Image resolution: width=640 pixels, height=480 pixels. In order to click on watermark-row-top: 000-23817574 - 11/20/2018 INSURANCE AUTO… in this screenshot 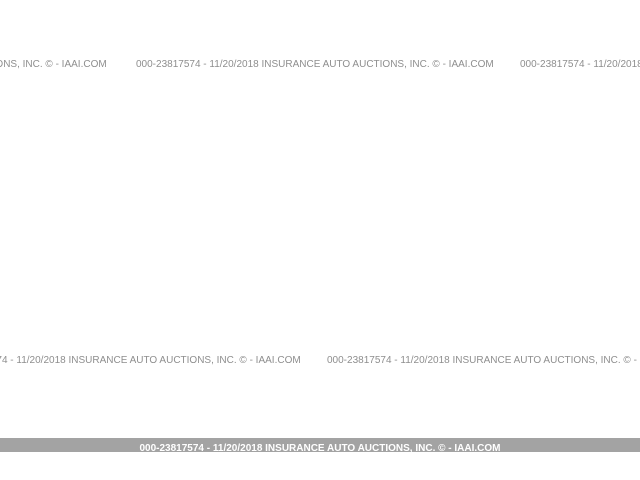, I will do `click(320, 65)`.